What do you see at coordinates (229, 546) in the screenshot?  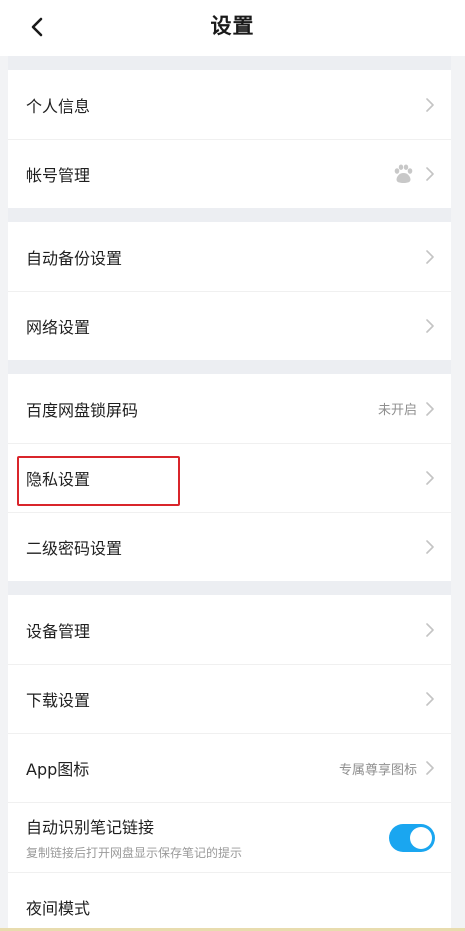 I see `settings-item-secondary-password: 二级密码设置` at bounding box center [229, 546].